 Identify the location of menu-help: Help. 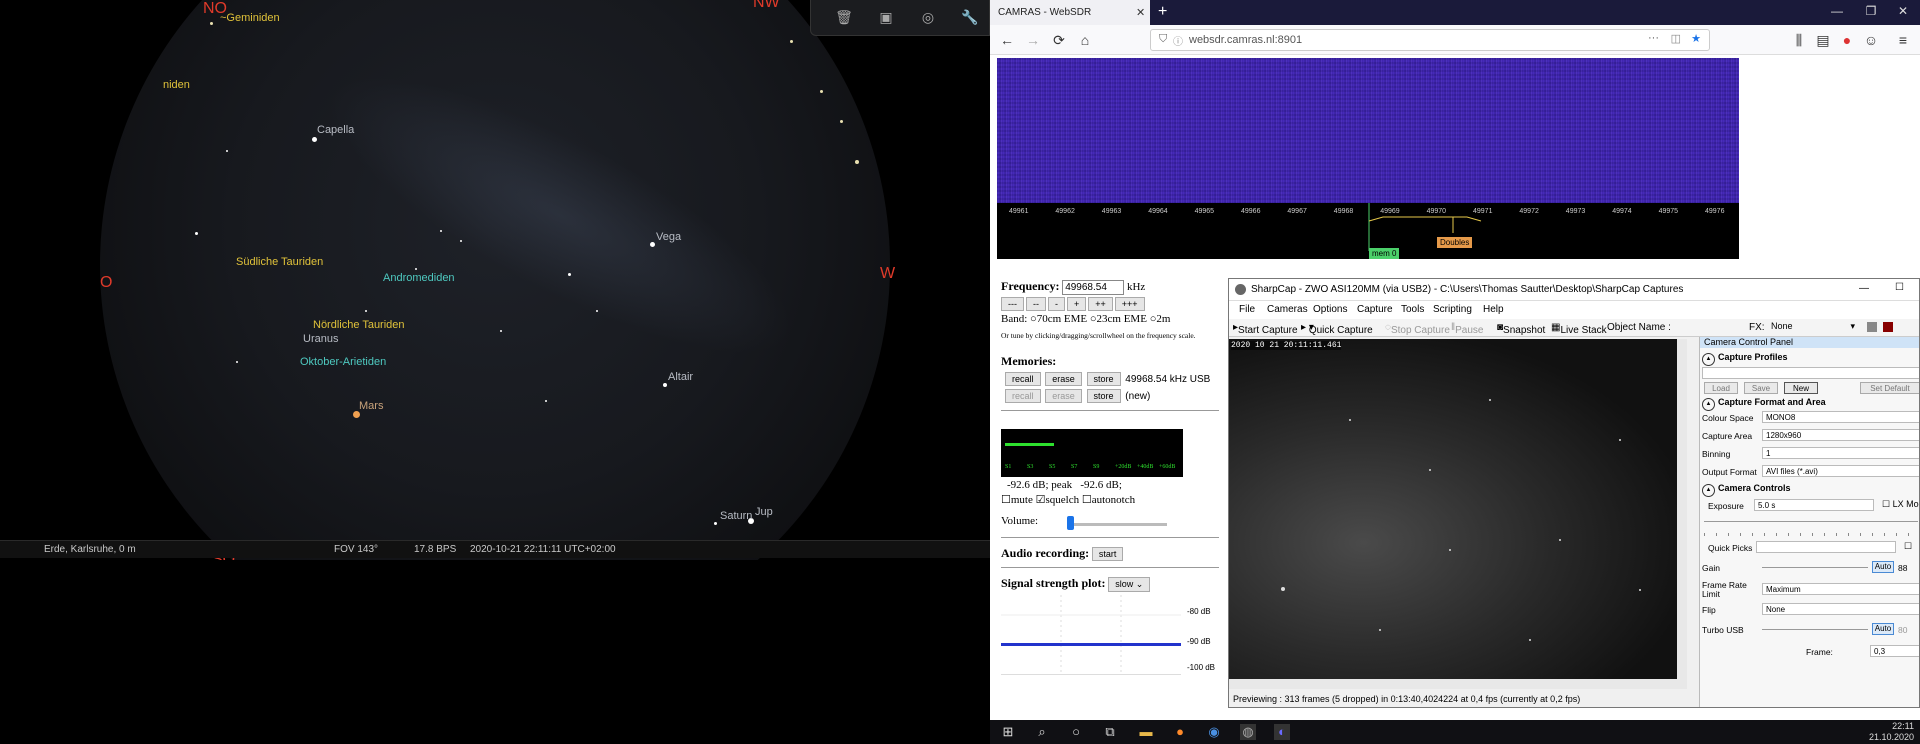
(1493, 309).